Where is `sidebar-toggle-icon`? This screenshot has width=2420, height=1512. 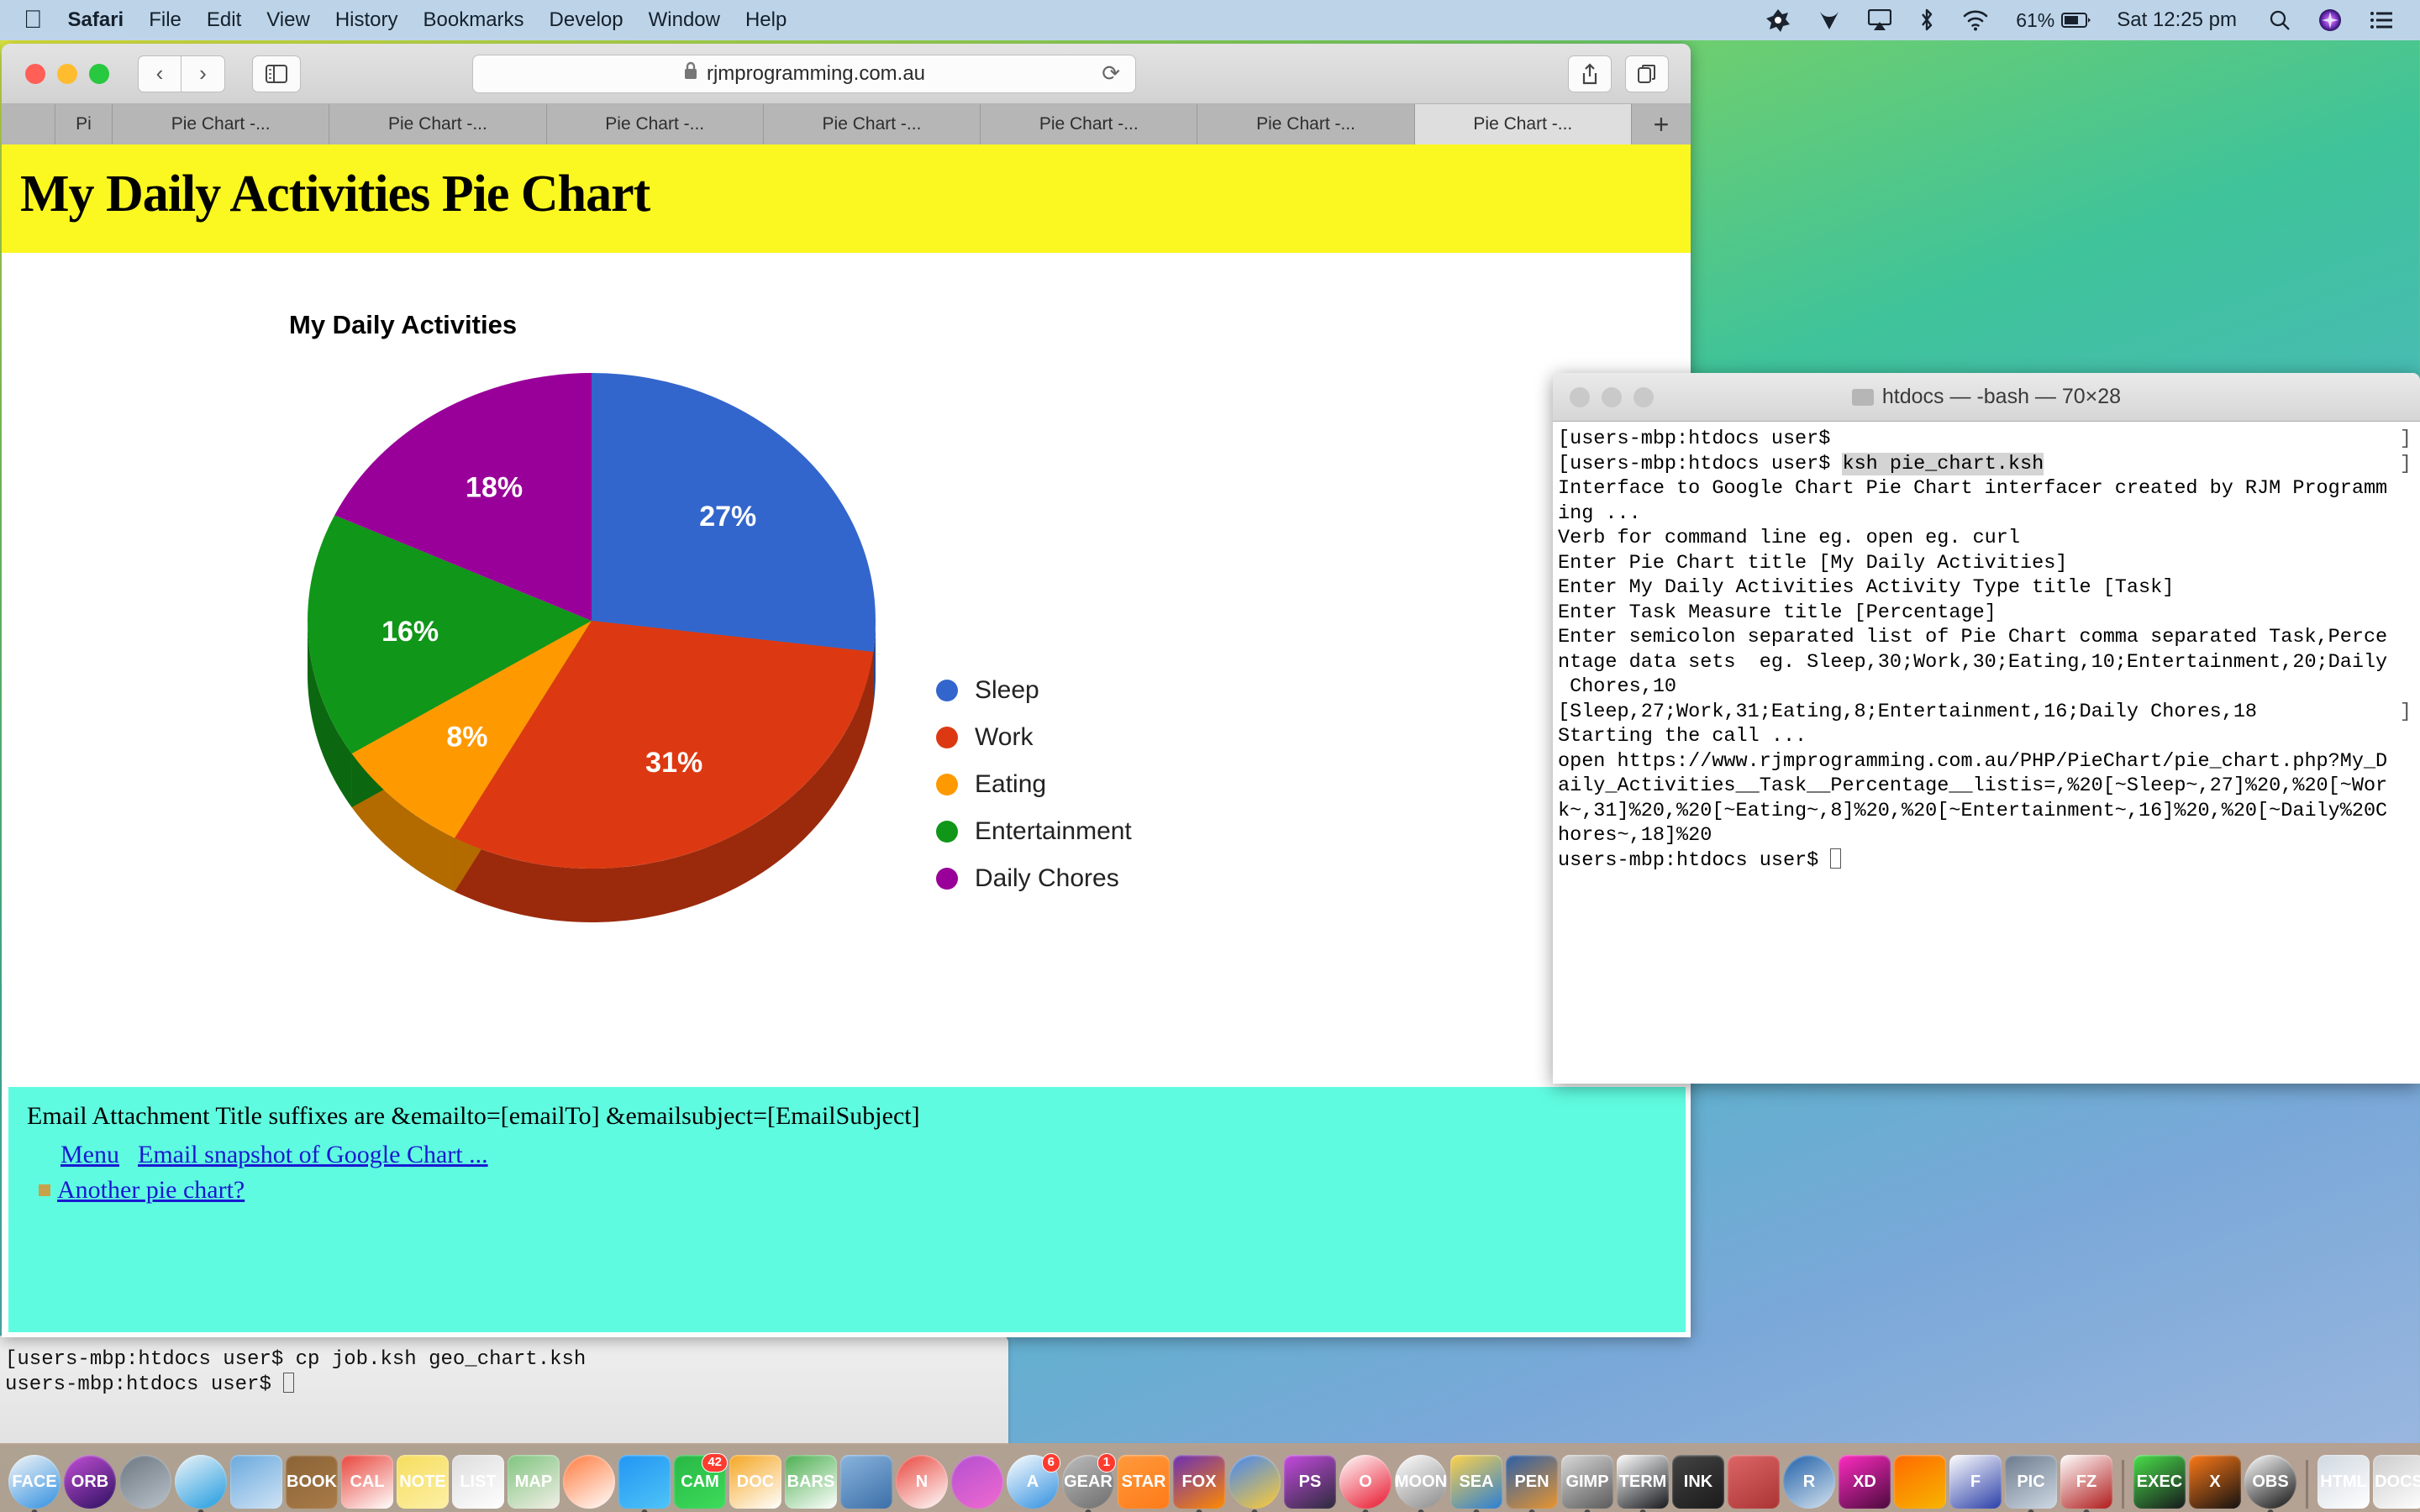 sidebar-toggle-icon is located at coordinates (276, 73).